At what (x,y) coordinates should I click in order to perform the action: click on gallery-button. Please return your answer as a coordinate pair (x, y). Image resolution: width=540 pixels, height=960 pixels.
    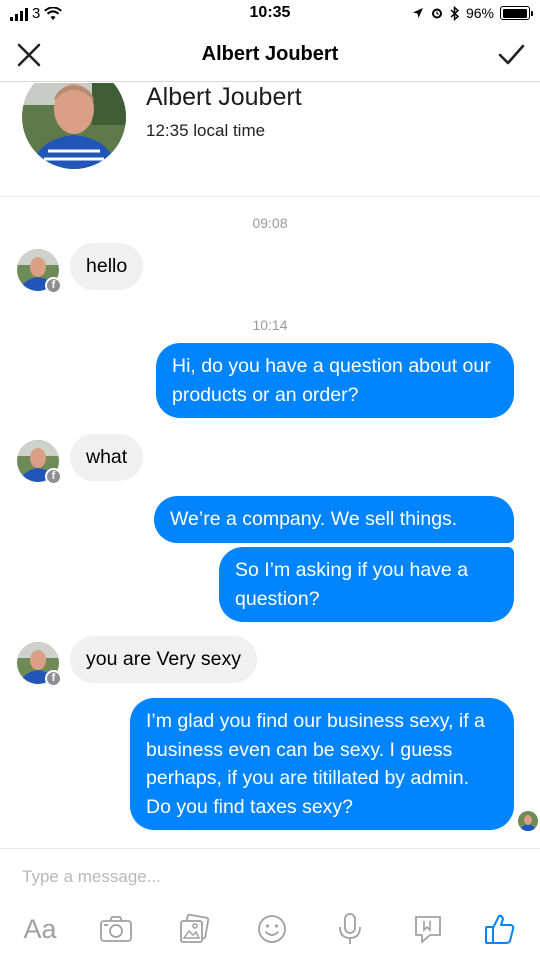
    Looking at the image, I should click on (194, 929).